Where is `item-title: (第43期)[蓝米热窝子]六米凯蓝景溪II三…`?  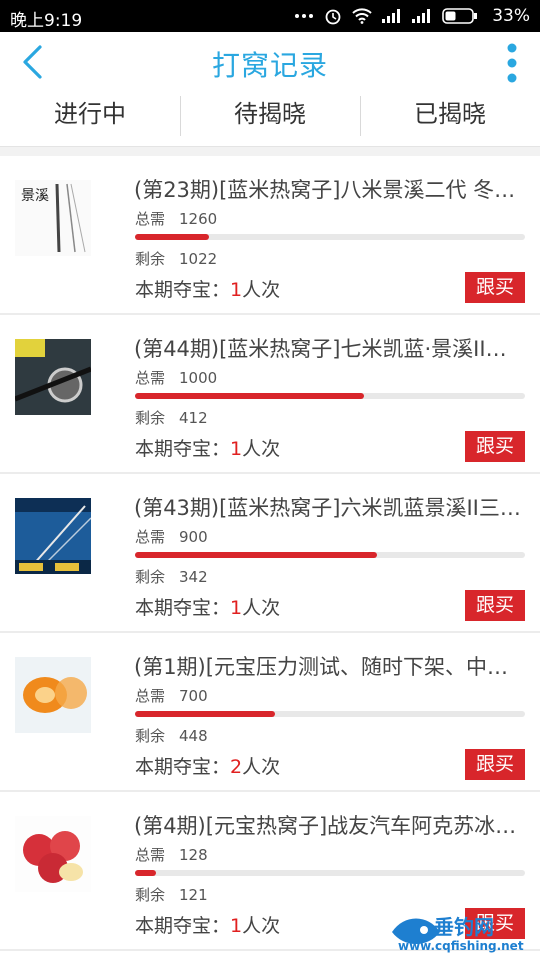 item-title: (第43期)[蓝米热窝子]六米凯蓝景溪II三… is located at coordinates (328, 507).